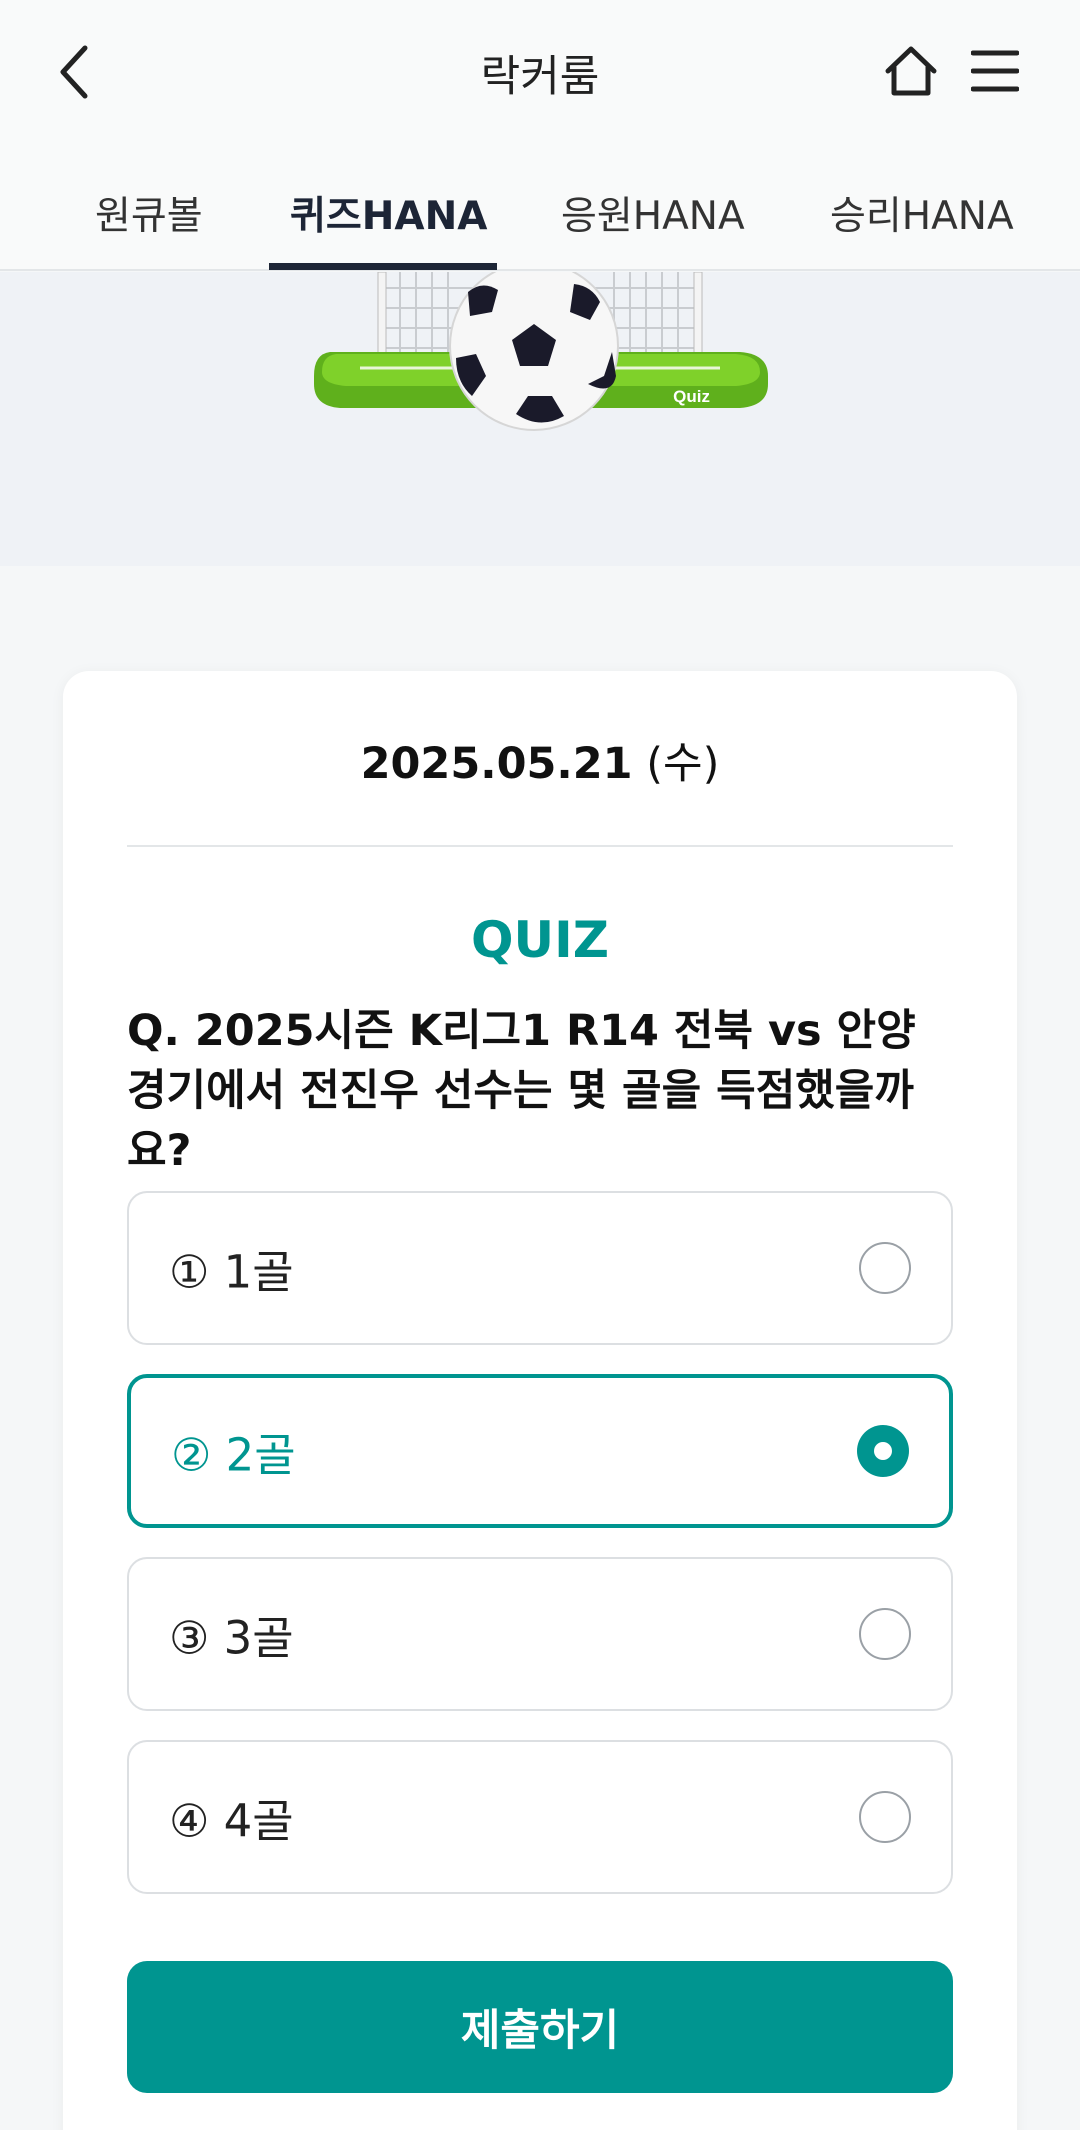 This screenshot has height=2130, width=1080. What do you see at coordinates (149, 213) in the screenshot?
I see `tab-onecue-ball: 원큐볼` at bounding box center [149, 213].